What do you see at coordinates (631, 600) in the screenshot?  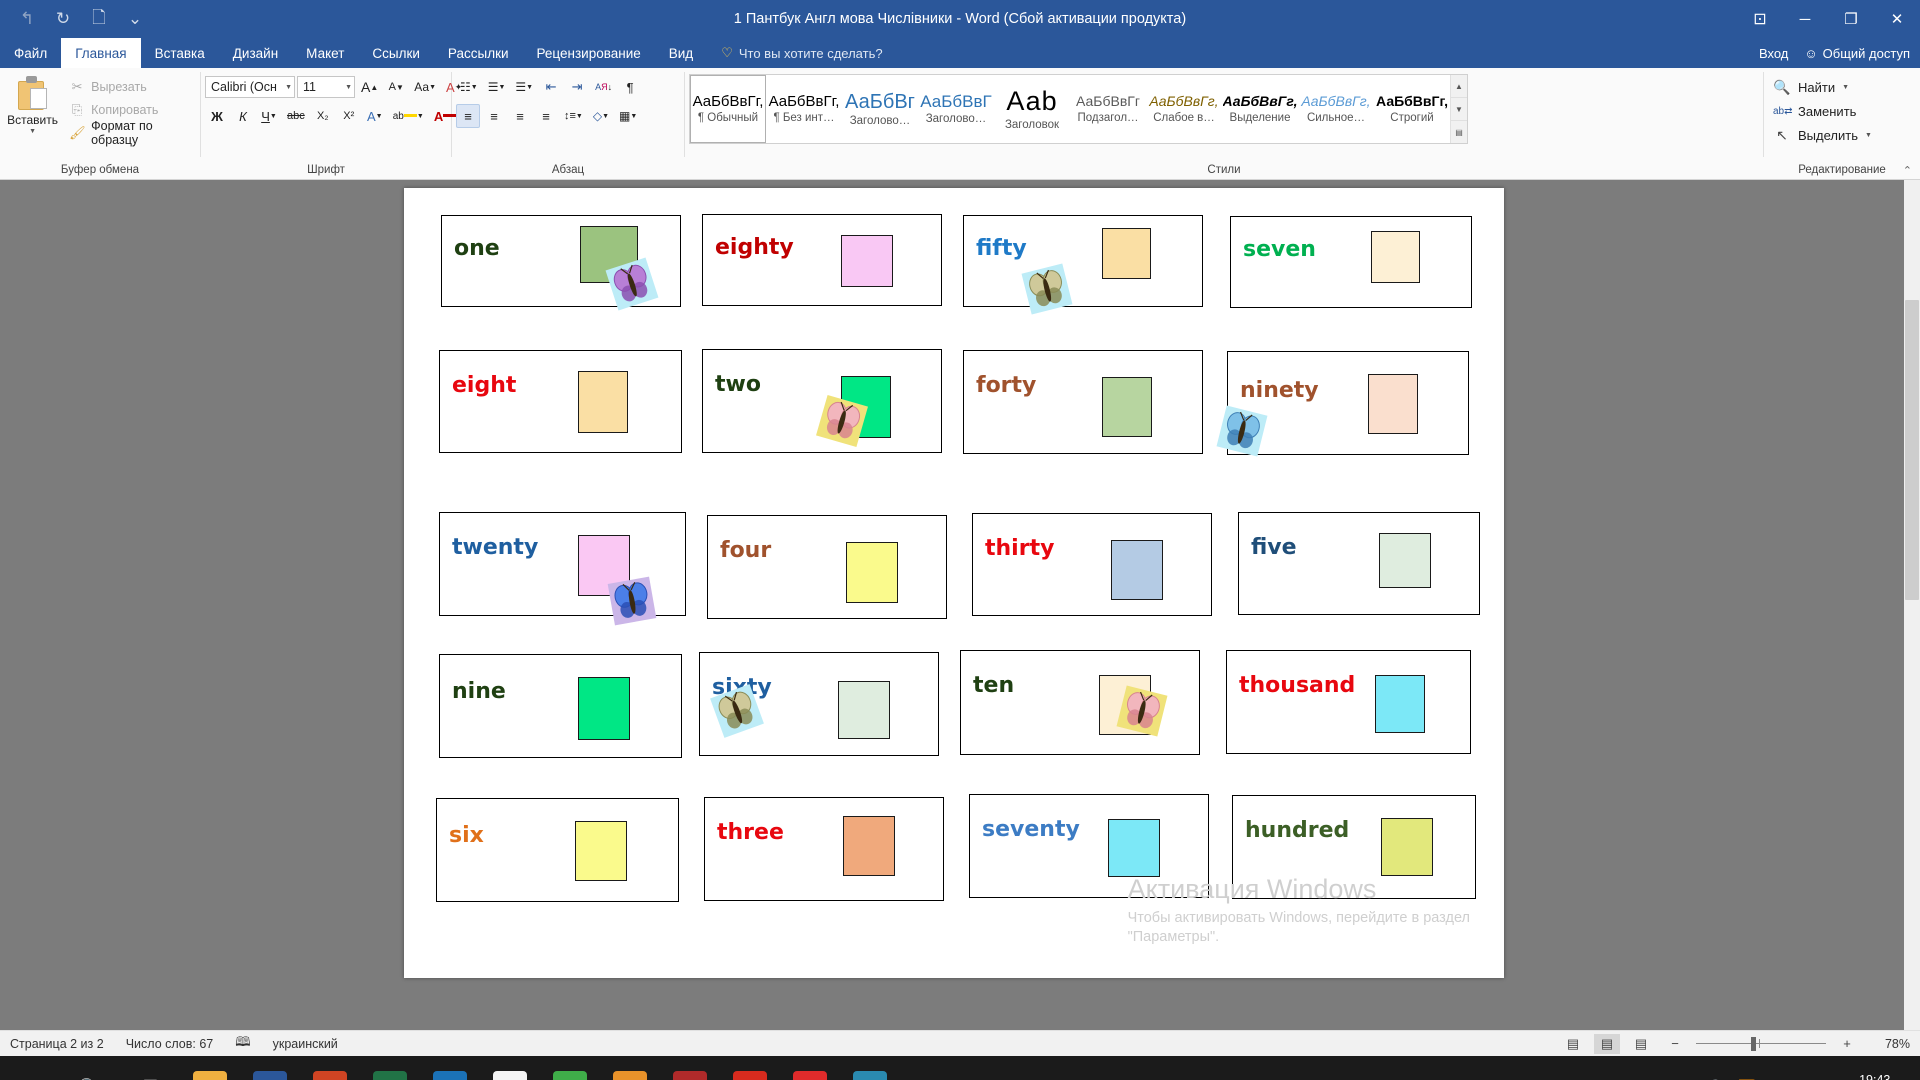 I see `butterfly-violet-icon` at bounding box center [631, 600].